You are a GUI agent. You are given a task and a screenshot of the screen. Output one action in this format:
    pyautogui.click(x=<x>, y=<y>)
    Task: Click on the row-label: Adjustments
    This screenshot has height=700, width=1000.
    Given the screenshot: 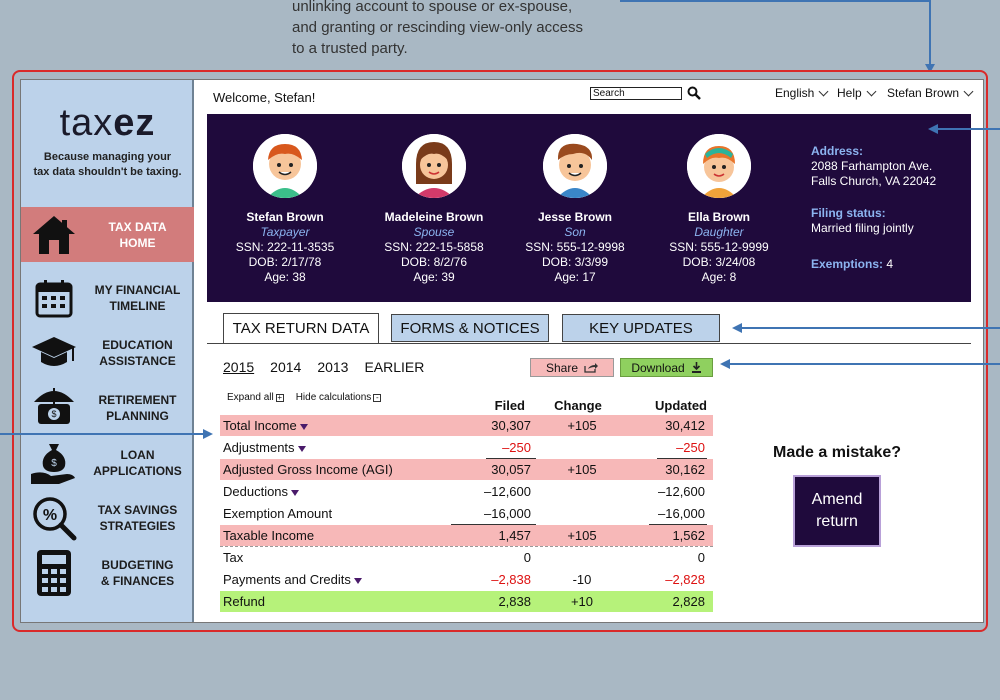 What is the action you would take?
    pyautogui.click(x=264, y=447)
    